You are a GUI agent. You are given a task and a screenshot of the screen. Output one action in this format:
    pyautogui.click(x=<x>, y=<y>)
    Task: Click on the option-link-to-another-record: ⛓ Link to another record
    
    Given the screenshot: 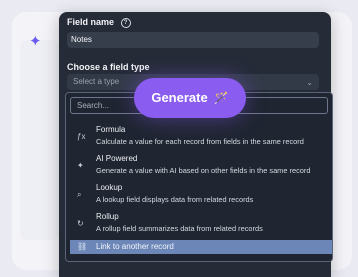 What is the action you would take?
    pyautogui.click(x=201, y=247)
    